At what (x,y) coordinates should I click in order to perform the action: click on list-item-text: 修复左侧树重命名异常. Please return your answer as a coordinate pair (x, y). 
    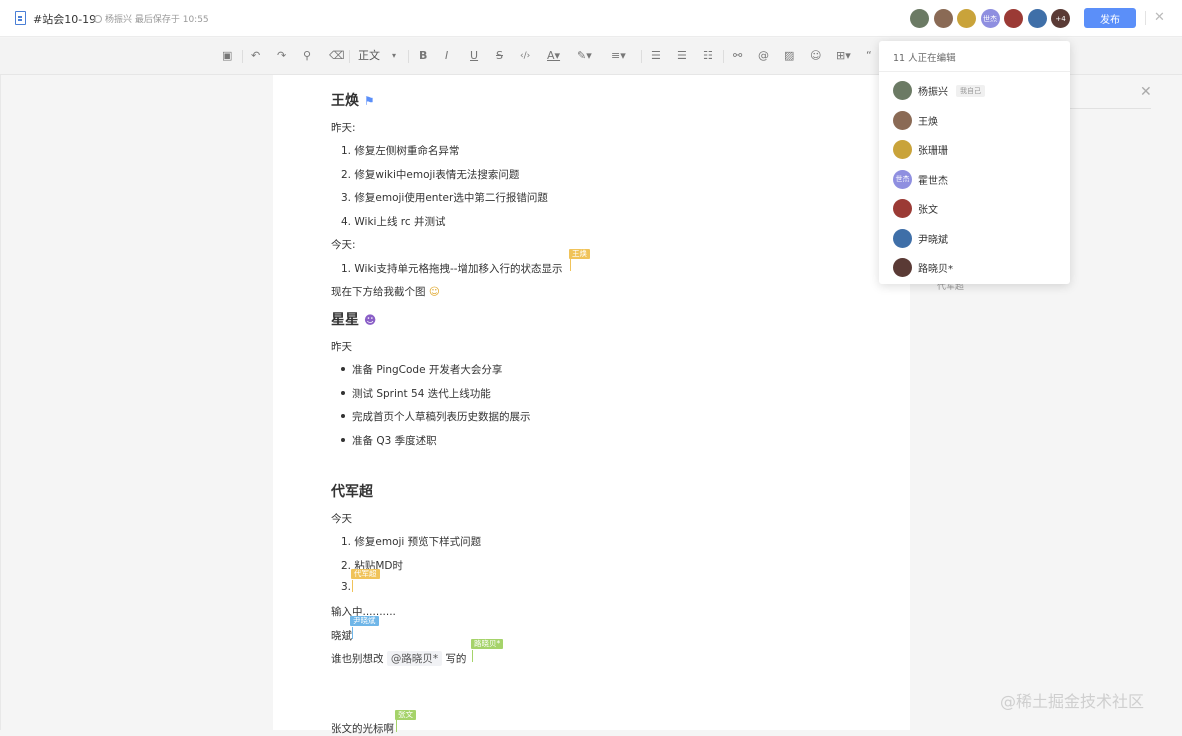
    Looking at the image, I should click on (407, 151).